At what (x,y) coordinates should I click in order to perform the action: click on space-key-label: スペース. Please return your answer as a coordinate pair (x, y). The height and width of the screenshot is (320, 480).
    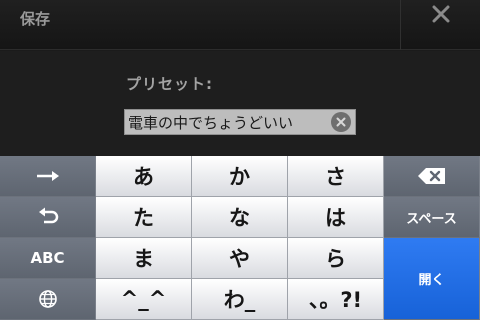
    Looking at the image, I should click on (431, 219).